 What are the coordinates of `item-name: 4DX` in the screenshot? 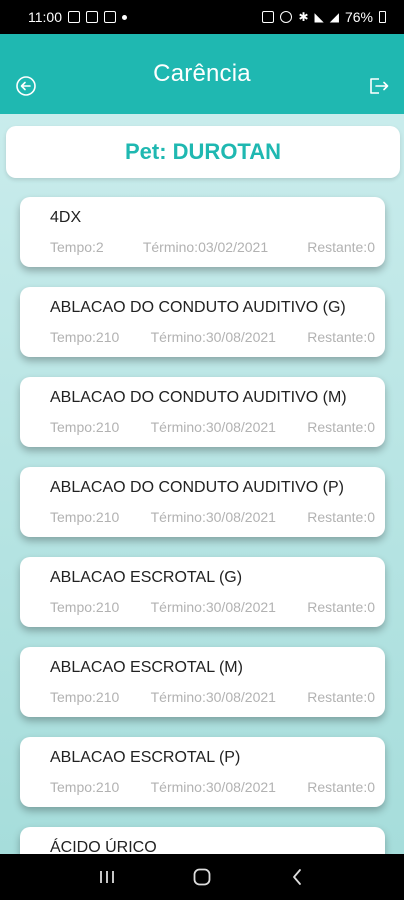 It's located at (66, 217).